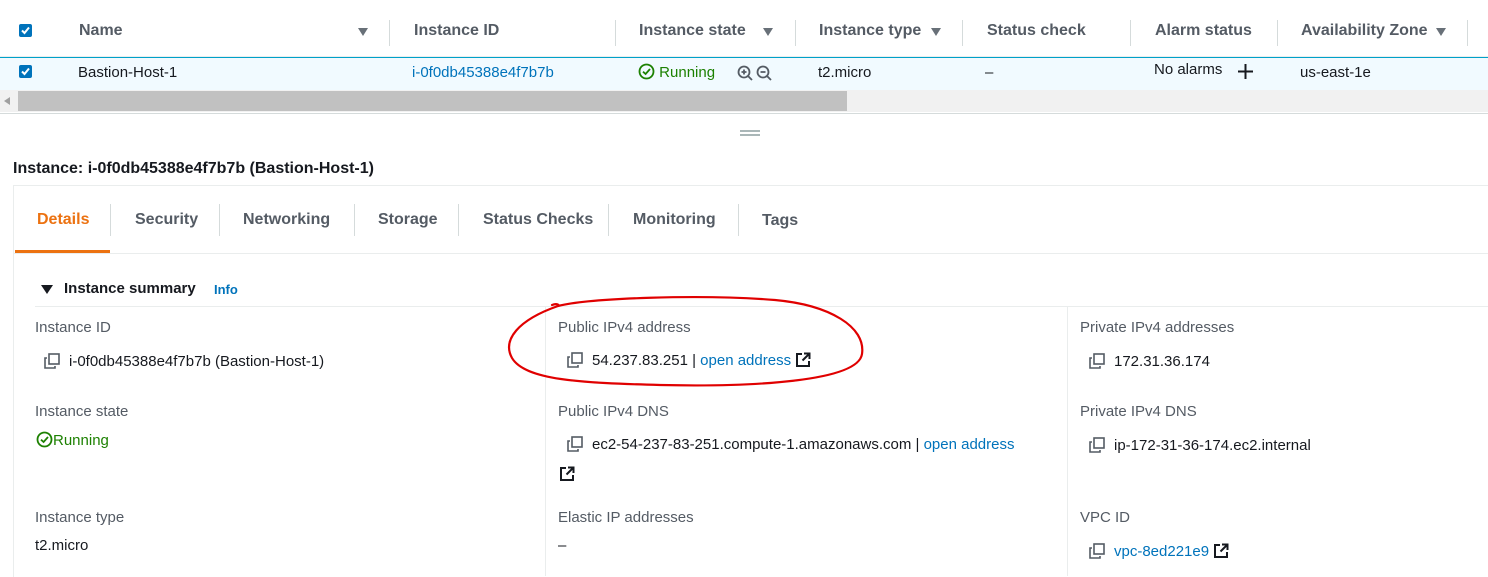  I want to click on column-header-instance-id: Instance ID, so click(456, 32).